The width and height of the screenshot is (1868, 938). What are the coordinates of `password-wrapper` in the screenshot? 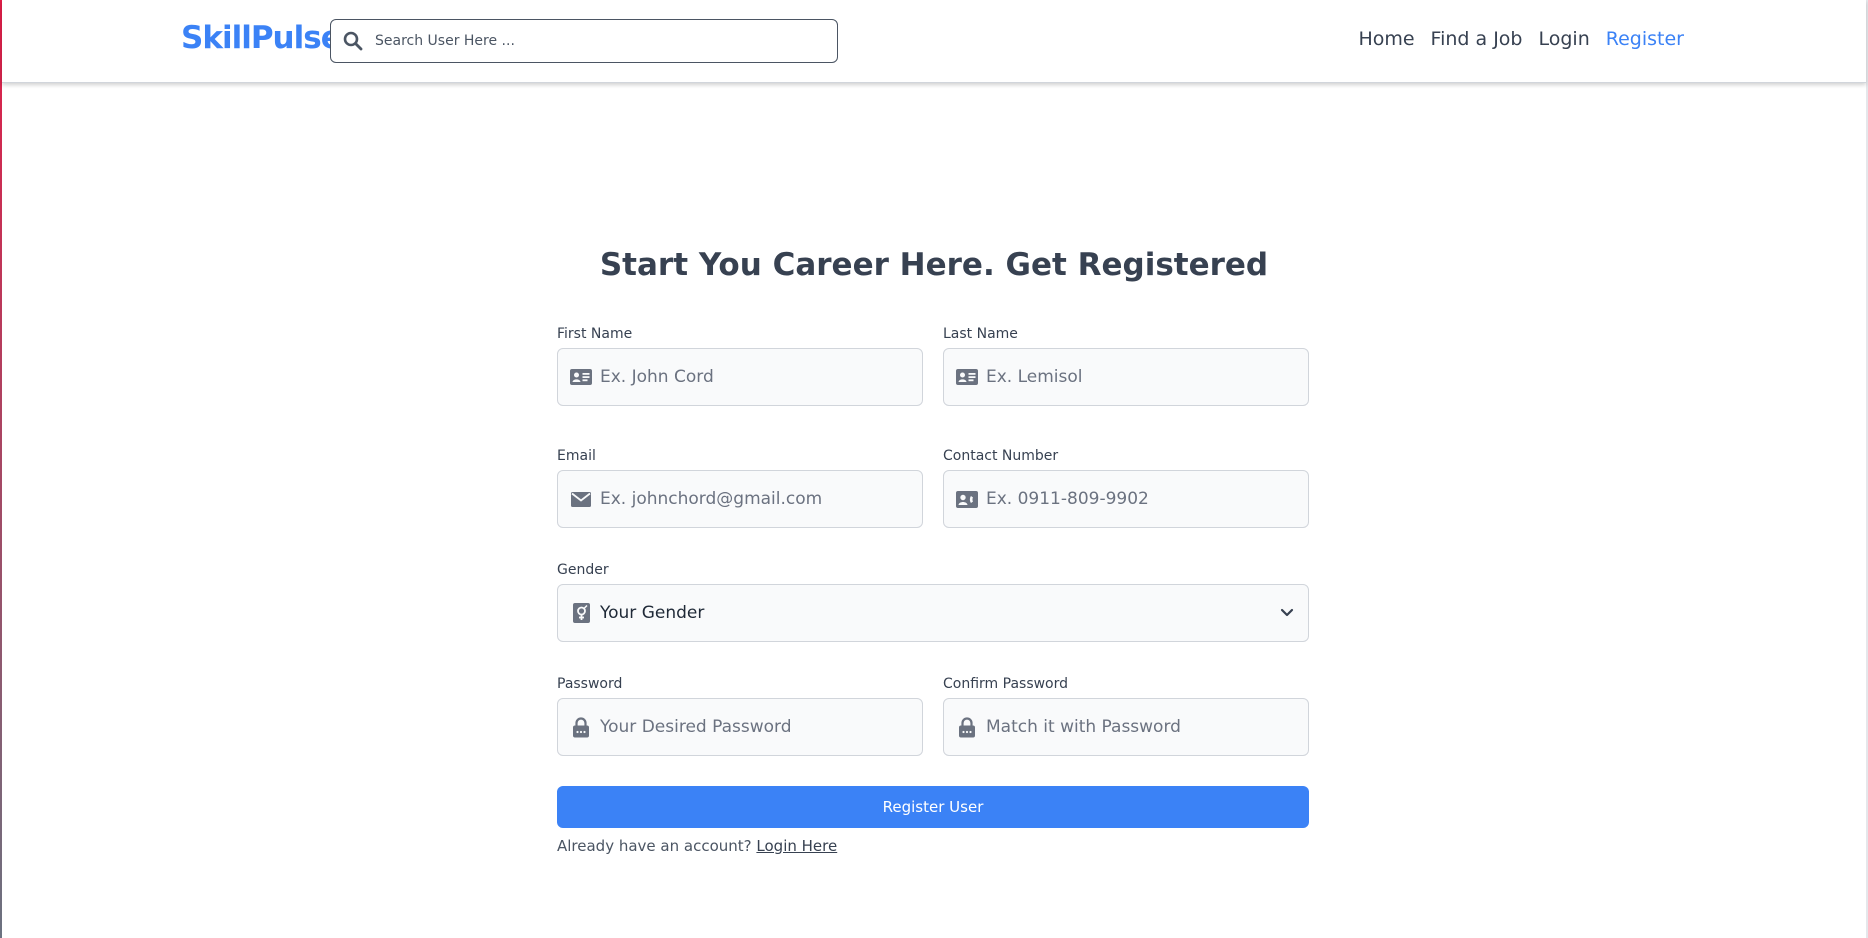 It's located at (740, 727).